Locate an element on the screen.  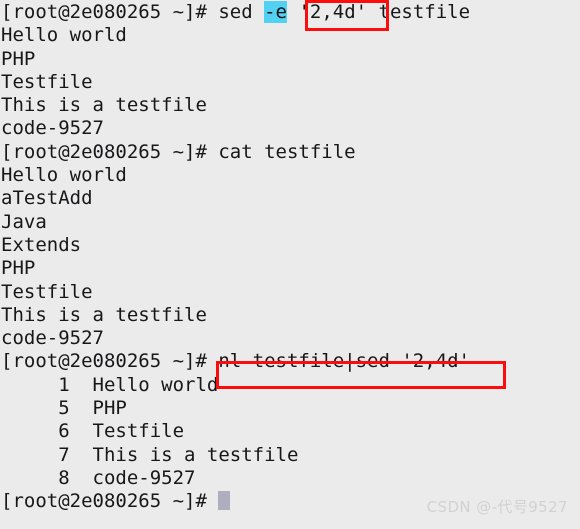
numbered-output-line: 7 This is a testfile is located at coordinates (150, 454).